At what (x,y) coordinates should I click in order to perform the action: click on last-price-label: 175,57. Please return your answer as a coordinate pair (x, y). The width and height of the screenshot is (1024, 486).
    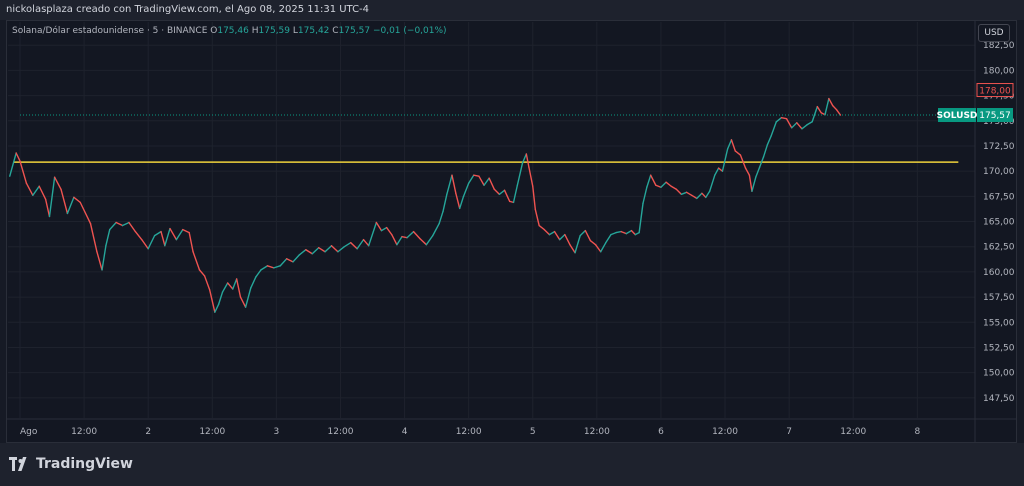
    Looking at the image, I should click on (995, 116).